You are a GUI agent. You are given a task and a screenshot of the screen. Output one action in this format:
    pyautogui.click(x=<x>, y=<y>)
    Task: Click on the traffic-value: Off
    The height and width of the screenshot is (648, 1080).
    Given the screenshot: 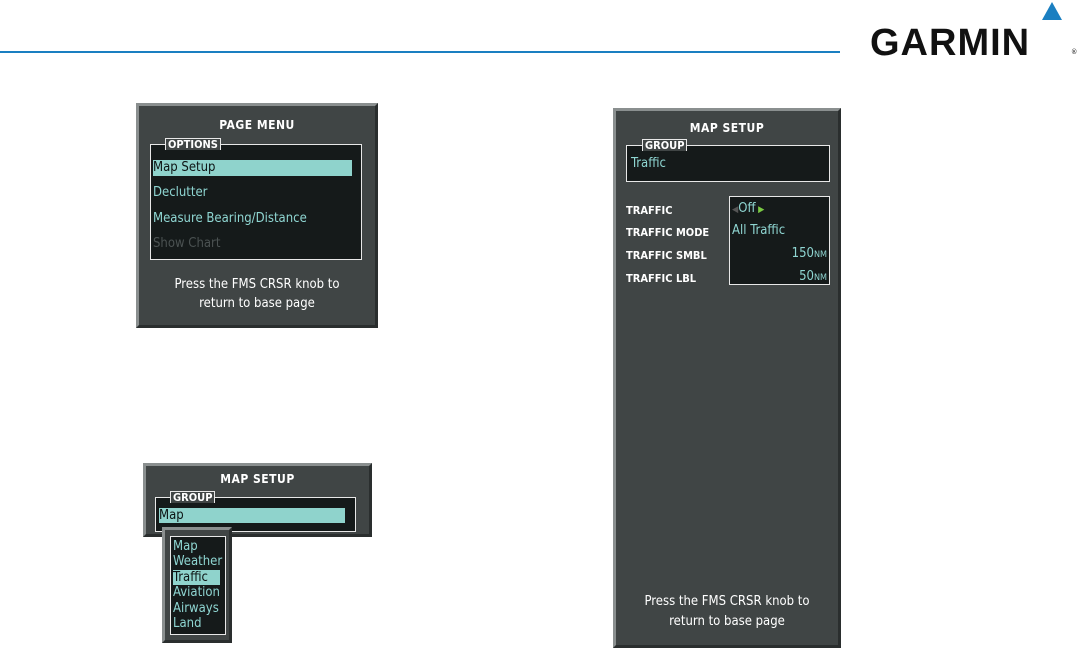 What is the action you would take?
    pyautogui.click(x=747, y=208)
    